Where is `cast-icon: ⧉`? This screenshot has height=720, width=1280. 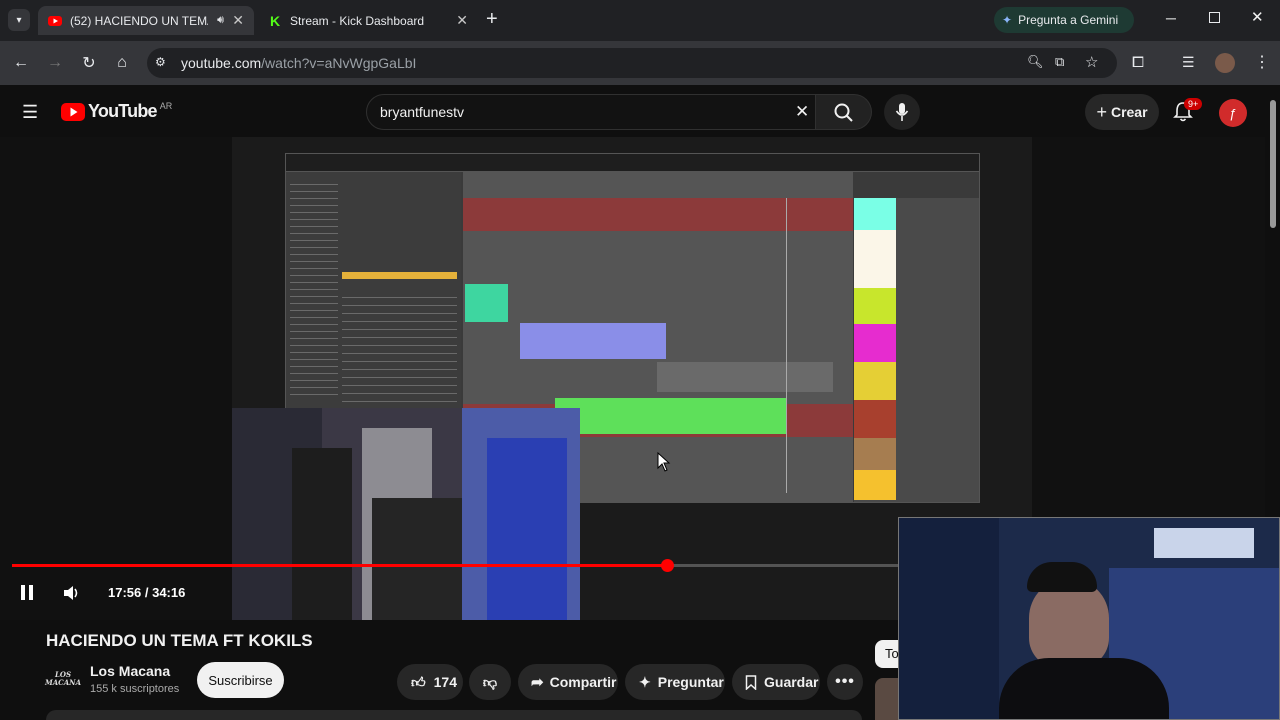
cast-icon: ⧉ is located at coordinates (1059, 62).